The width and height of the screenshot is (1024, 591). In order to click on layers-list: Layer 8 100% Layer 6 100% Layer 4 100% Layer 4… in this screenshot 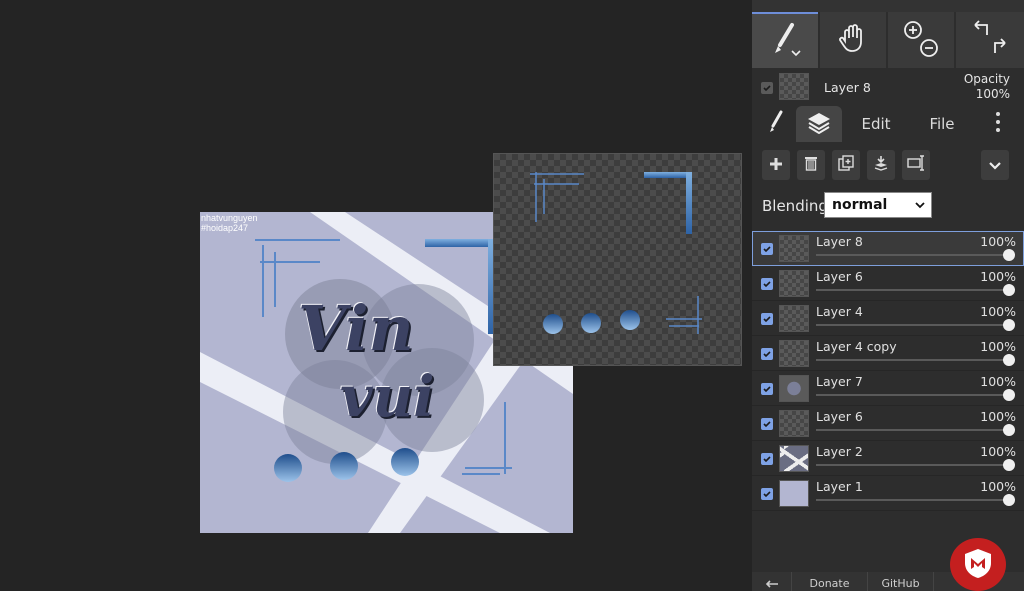, I will do `click(888, 371)`.